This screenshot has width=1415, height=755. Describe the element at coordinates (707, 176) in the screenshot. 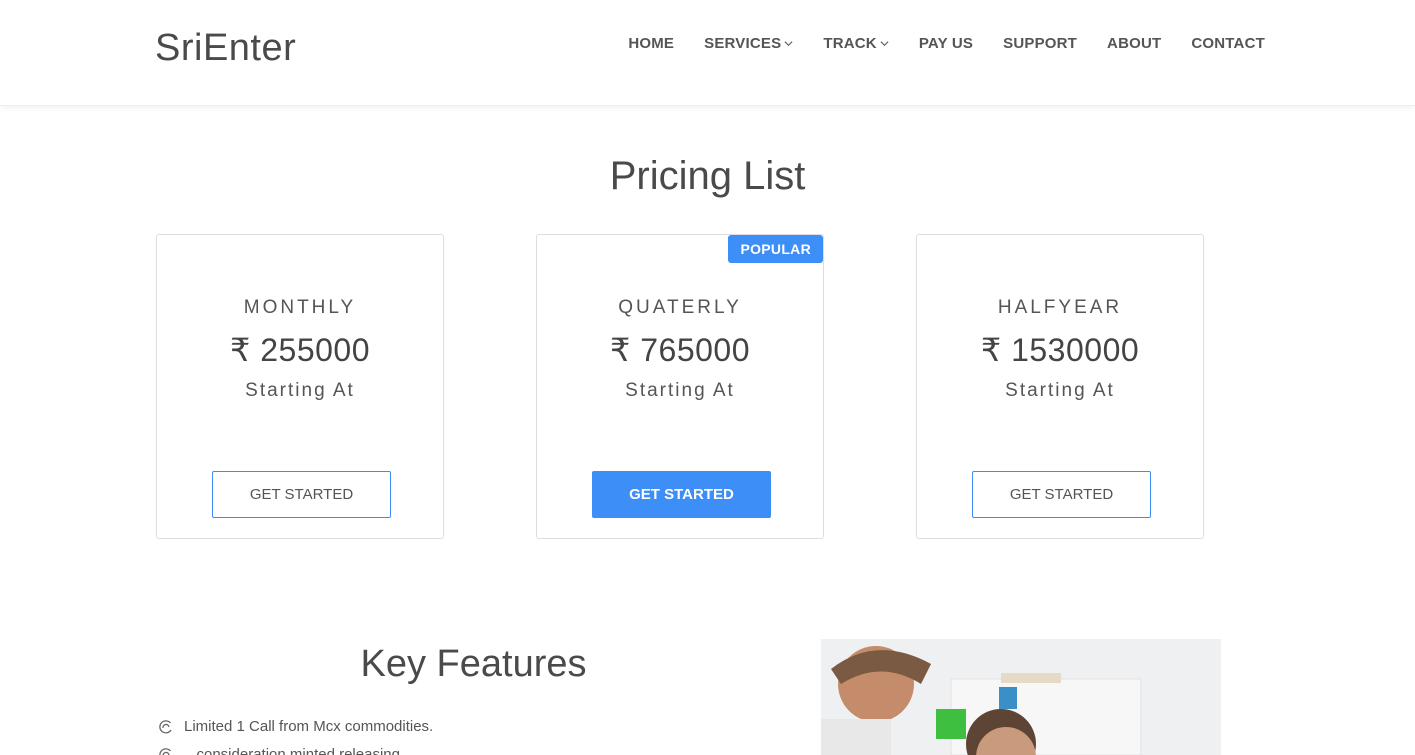

I see `pricing-title: Pricing List` at that location.